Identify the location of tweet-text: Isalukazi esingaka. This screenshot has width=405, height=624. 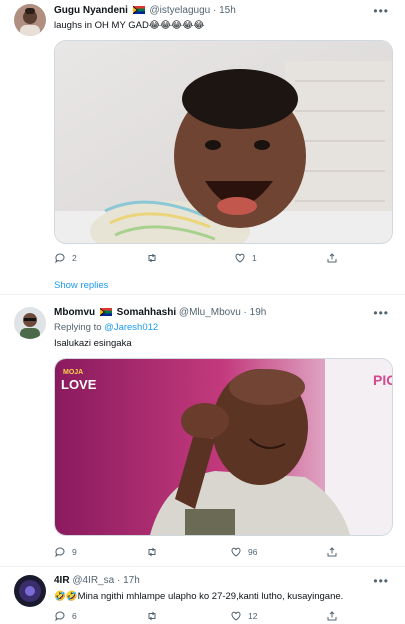
(93, 343).